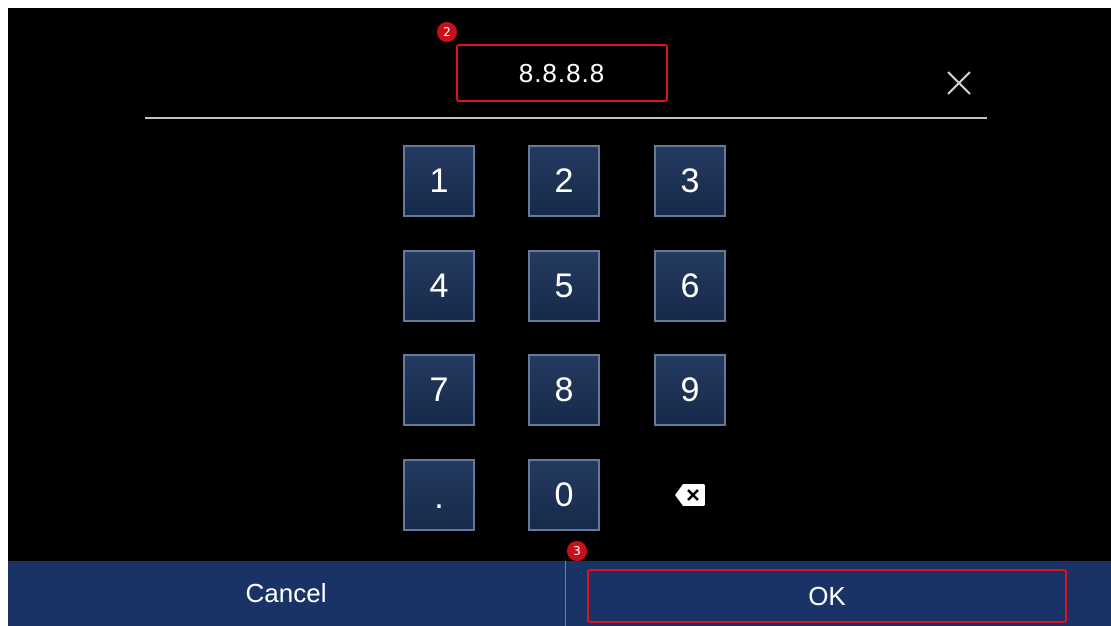  What do you see at coordinates (439, 181) in the screenshot?
I see `key-1: 1` at bounding box center [439, 181].